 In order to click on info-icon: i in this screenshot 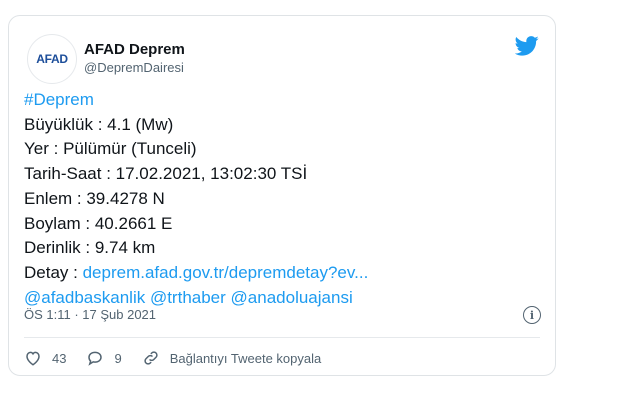, I will do `click(532, 315)`.